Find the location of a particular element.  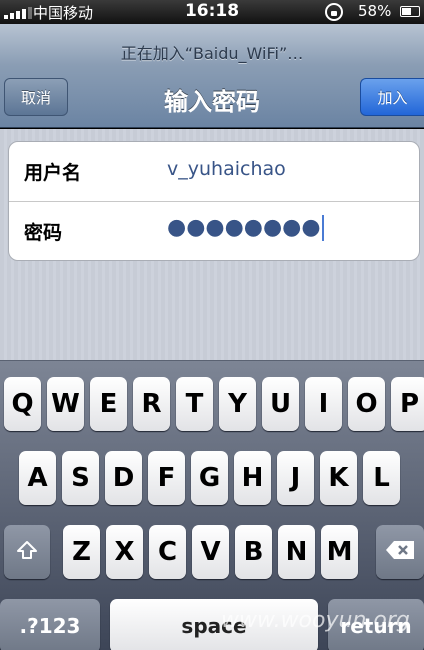

key-c: C is located at coordinates (167, 552).